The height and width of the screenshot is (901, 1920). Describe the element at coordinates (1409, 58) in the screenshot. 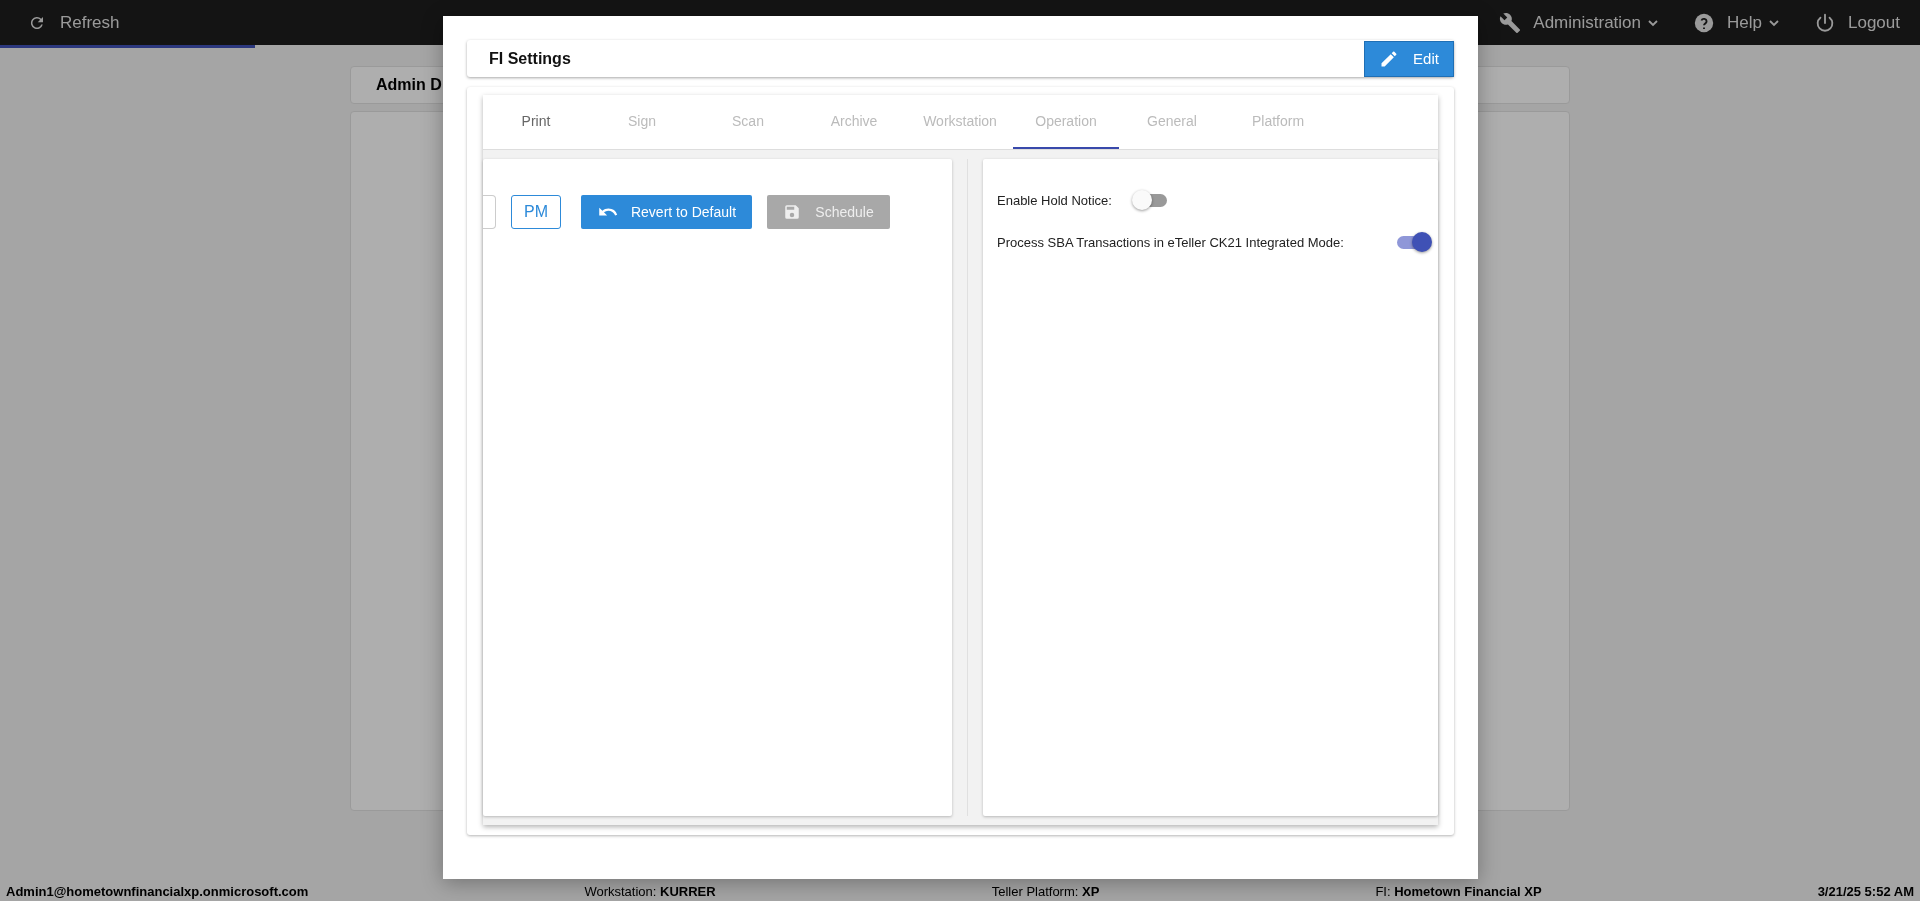

I see `edit-button: Edit` at that location.